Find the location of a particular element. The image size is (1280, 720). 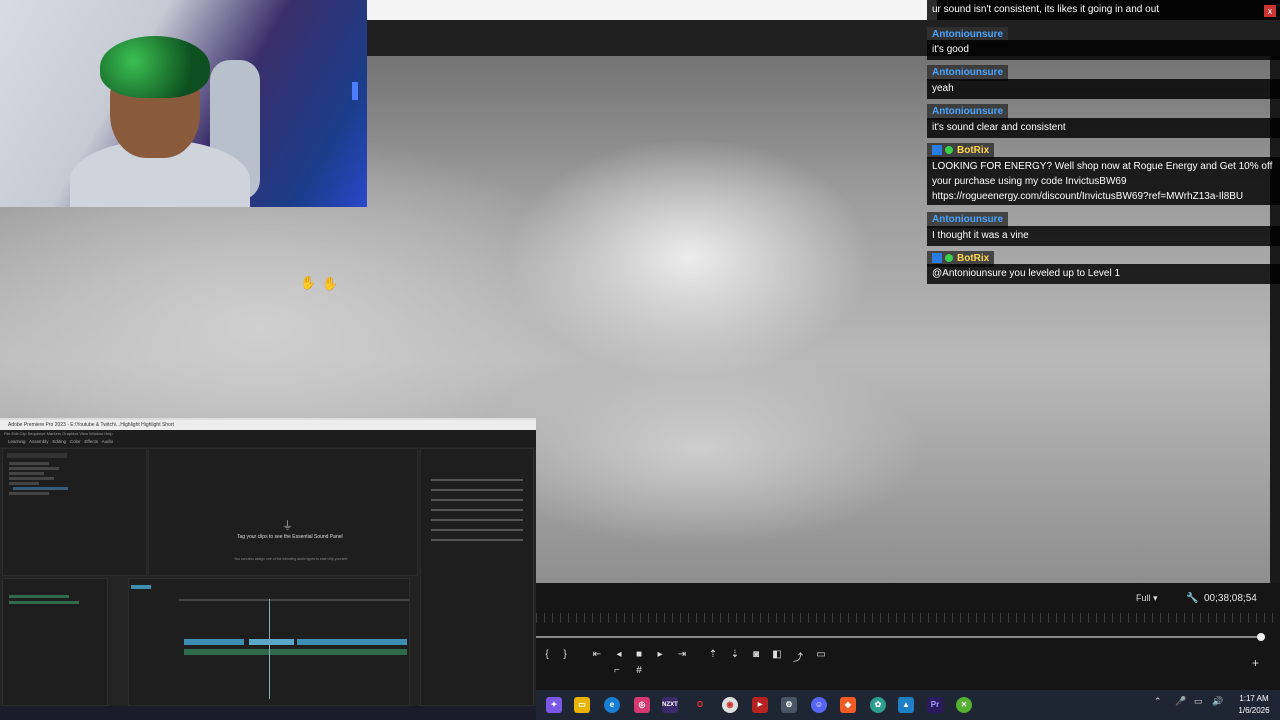

webcam-overlay is located at coordinates (183, 103).